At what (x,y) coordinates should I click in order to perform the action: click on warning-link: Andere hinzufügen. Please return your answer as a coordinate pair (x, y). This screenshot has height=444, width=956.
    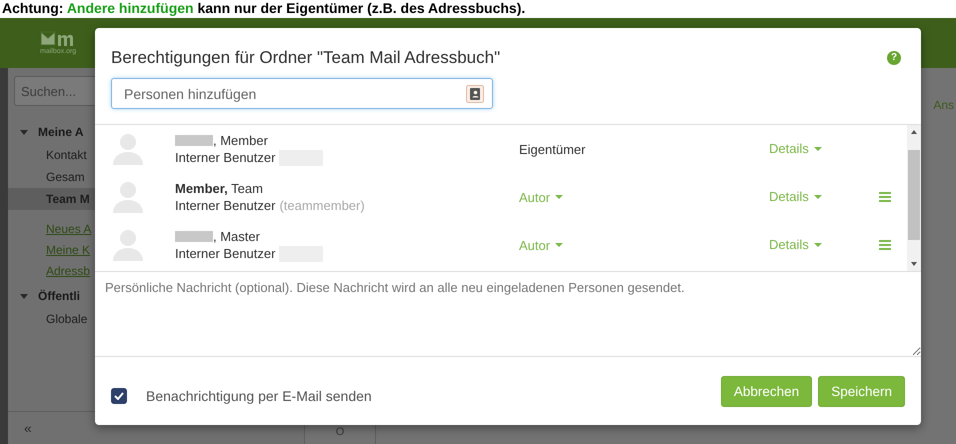
    Looking at the image, I should click on (130, 8).